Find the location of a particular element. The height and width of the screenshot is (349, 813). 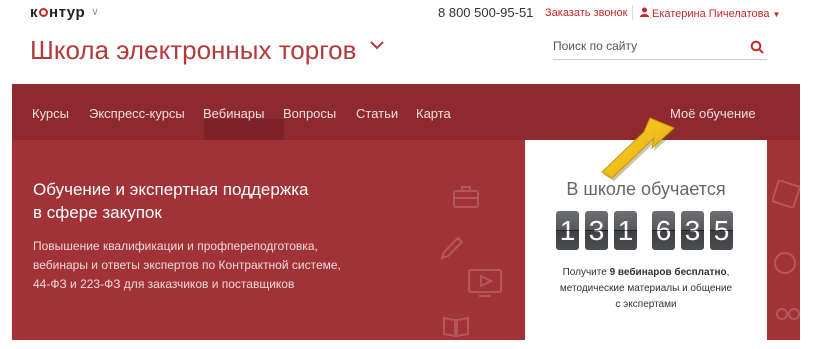

counter-note-line: Получите 9 вебинаров бесплатно, is located at coordinates (646, 273).